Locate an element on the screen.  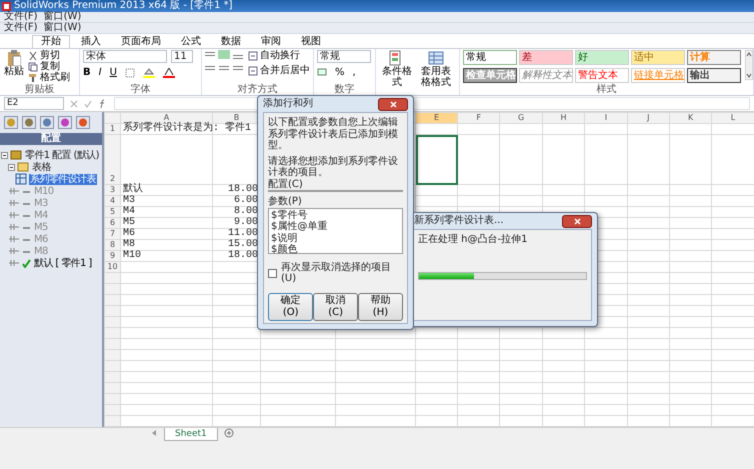
column-header: A is located at coordinates (167, 117).